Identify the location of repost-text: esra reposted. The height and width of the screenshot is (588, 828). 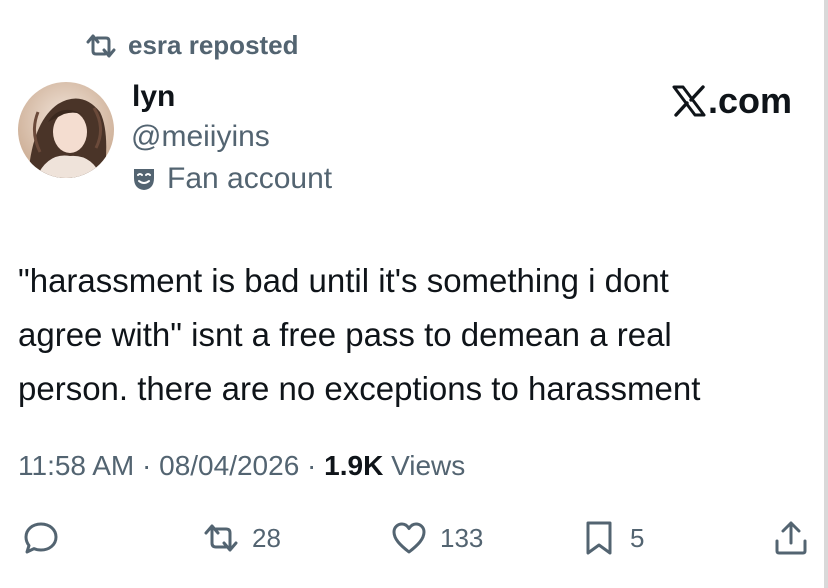
(213, 45).